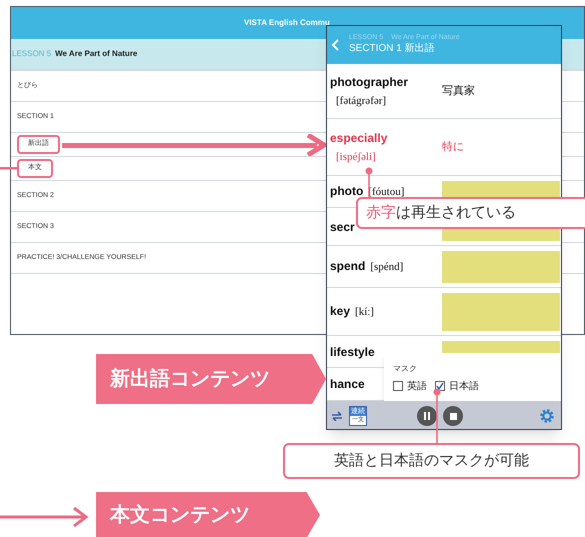  Describe the element at coordinates (364, 312) in the screenshot. I see `pronunciation: [kíː]` at that location.